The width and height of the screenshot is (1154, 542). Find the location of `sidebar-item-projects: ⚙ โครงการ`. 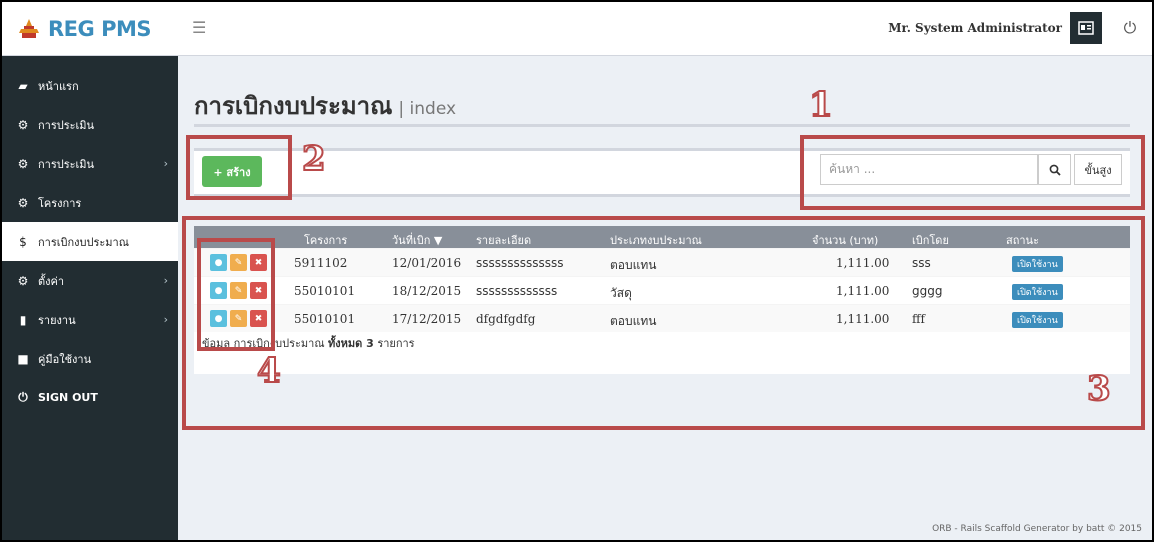

sidebar-item-projects: ⚙ โครงการ is located at coordinates (90, 202).